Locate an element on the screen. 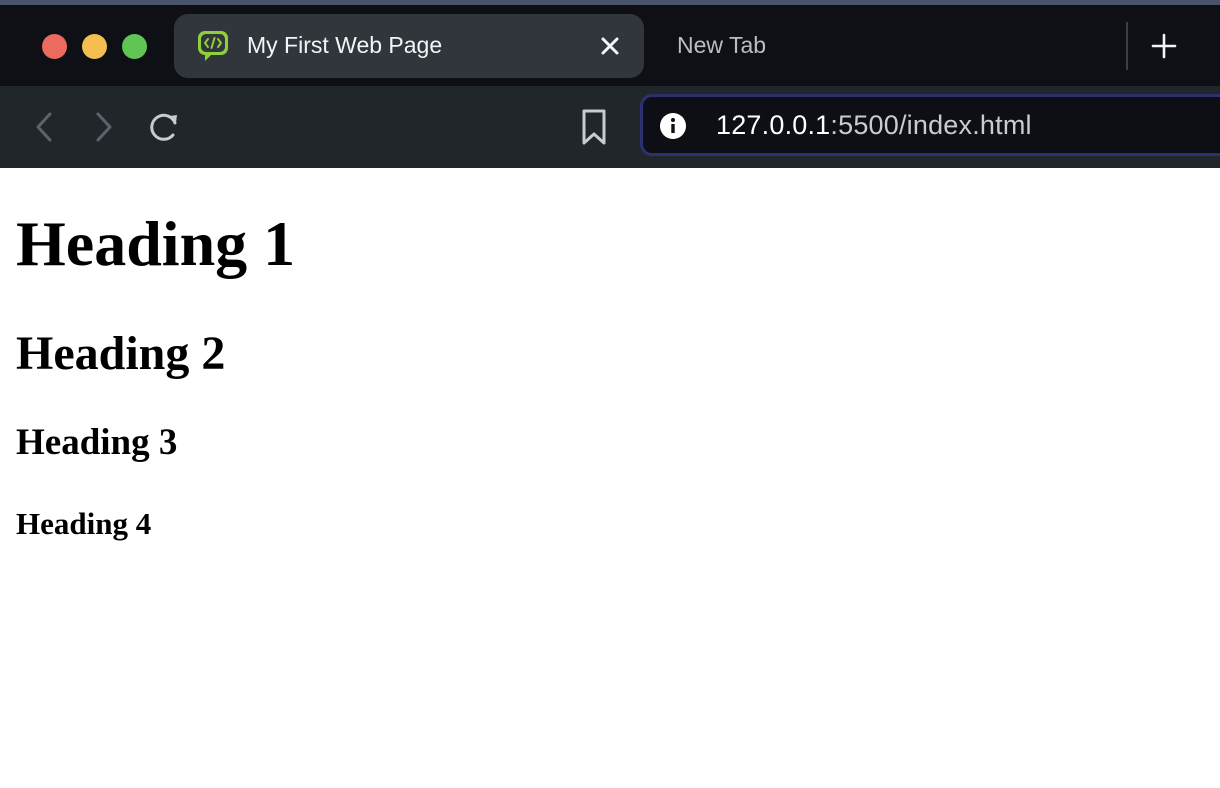  tab-my-first-web-page: My First Web Page is located at coordinates (409, 46).